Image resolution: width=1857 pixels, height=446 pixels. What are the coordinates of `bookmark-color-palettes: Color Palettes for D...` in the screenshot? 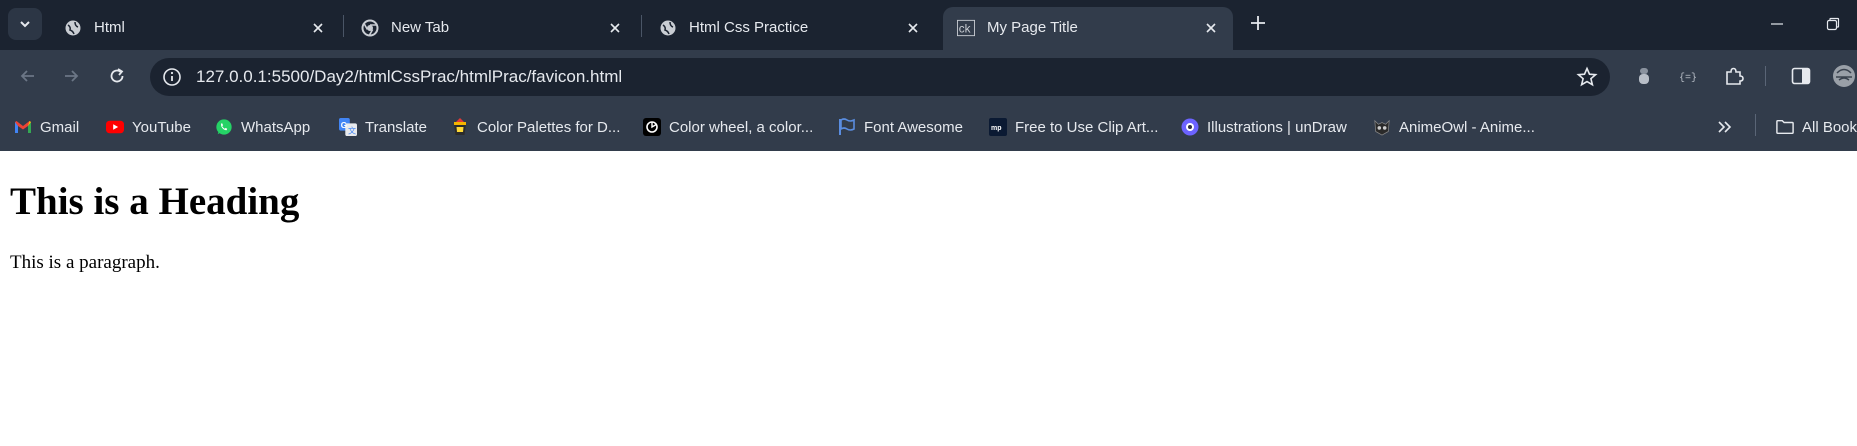 It's located at (535, 127).